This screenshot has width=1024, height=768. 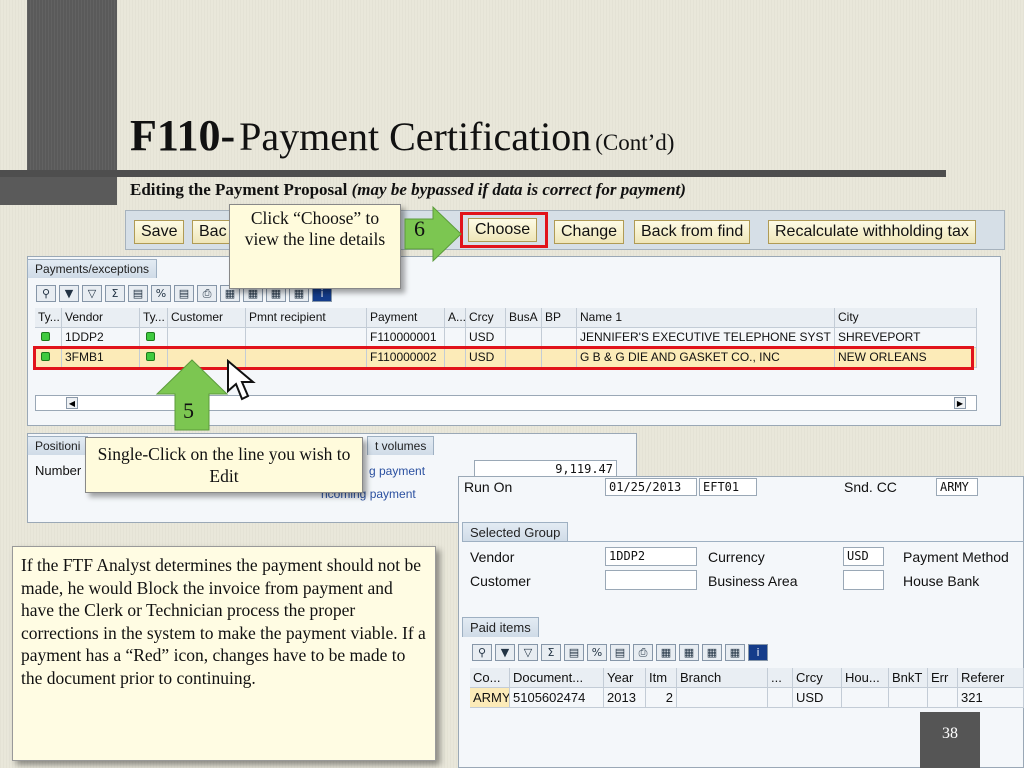 I want to click on recalculate-withholding-tax-button: Recalculate withholding tax, so click(x=872, y=232).